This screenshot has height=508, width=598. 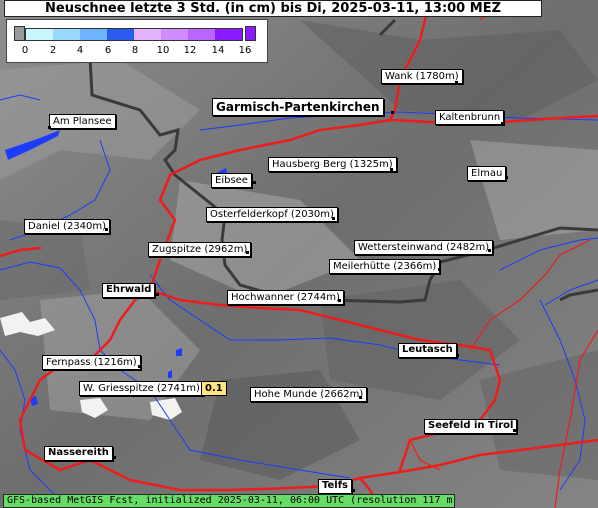 What do you see at coordinates (427, 350) in the screenshot?
I see `place-label-leutasch: Leutasch` at bounding box center [427, 350].